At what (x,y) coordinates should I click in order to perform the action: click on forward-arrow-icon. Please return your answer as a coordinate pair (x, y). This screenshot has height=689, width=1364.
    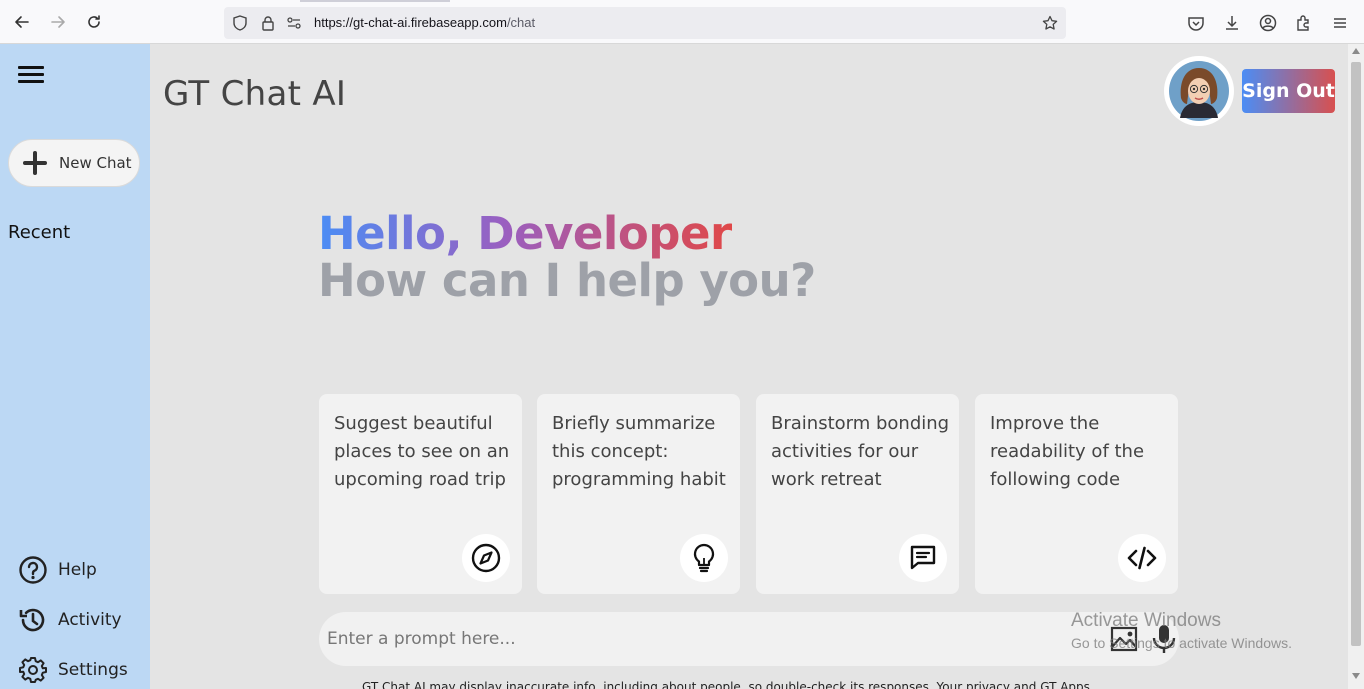
    Looking at the image, I should click on (58, 22).